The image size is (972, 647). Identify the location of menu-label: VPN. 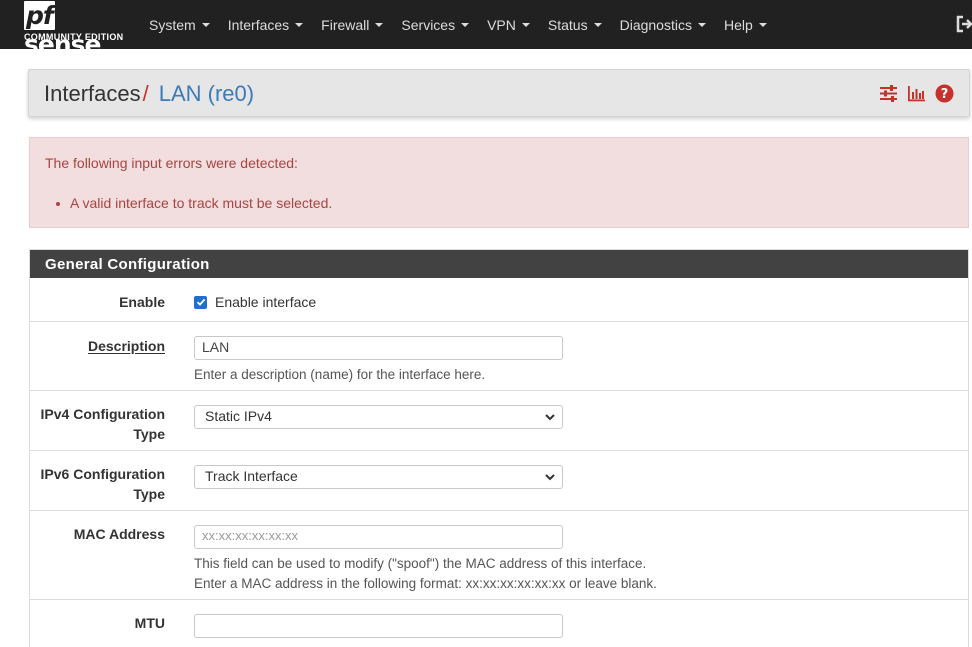
(501, 24).